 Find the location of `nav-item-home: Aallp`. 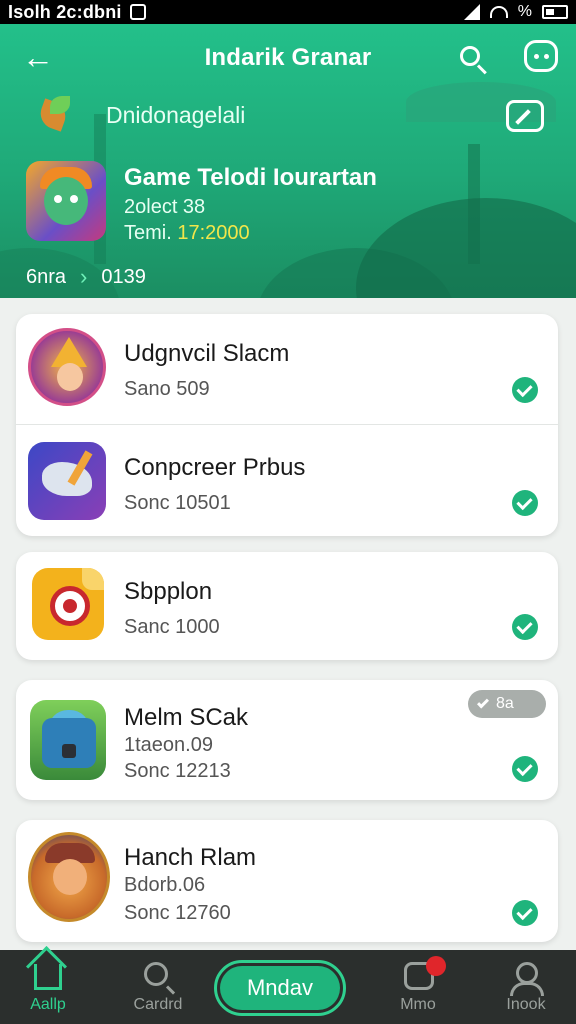

nav-item-home: Aallp is located at coordinates (48, 987).